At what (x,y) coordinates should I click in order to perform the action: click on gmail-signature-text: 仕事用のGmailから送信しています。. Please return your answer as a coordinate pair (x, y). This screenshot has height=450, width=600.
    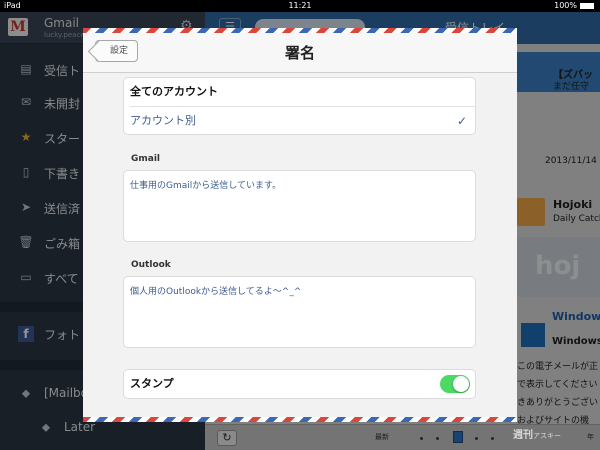
    Looking at the image, I should click on (206, 186).